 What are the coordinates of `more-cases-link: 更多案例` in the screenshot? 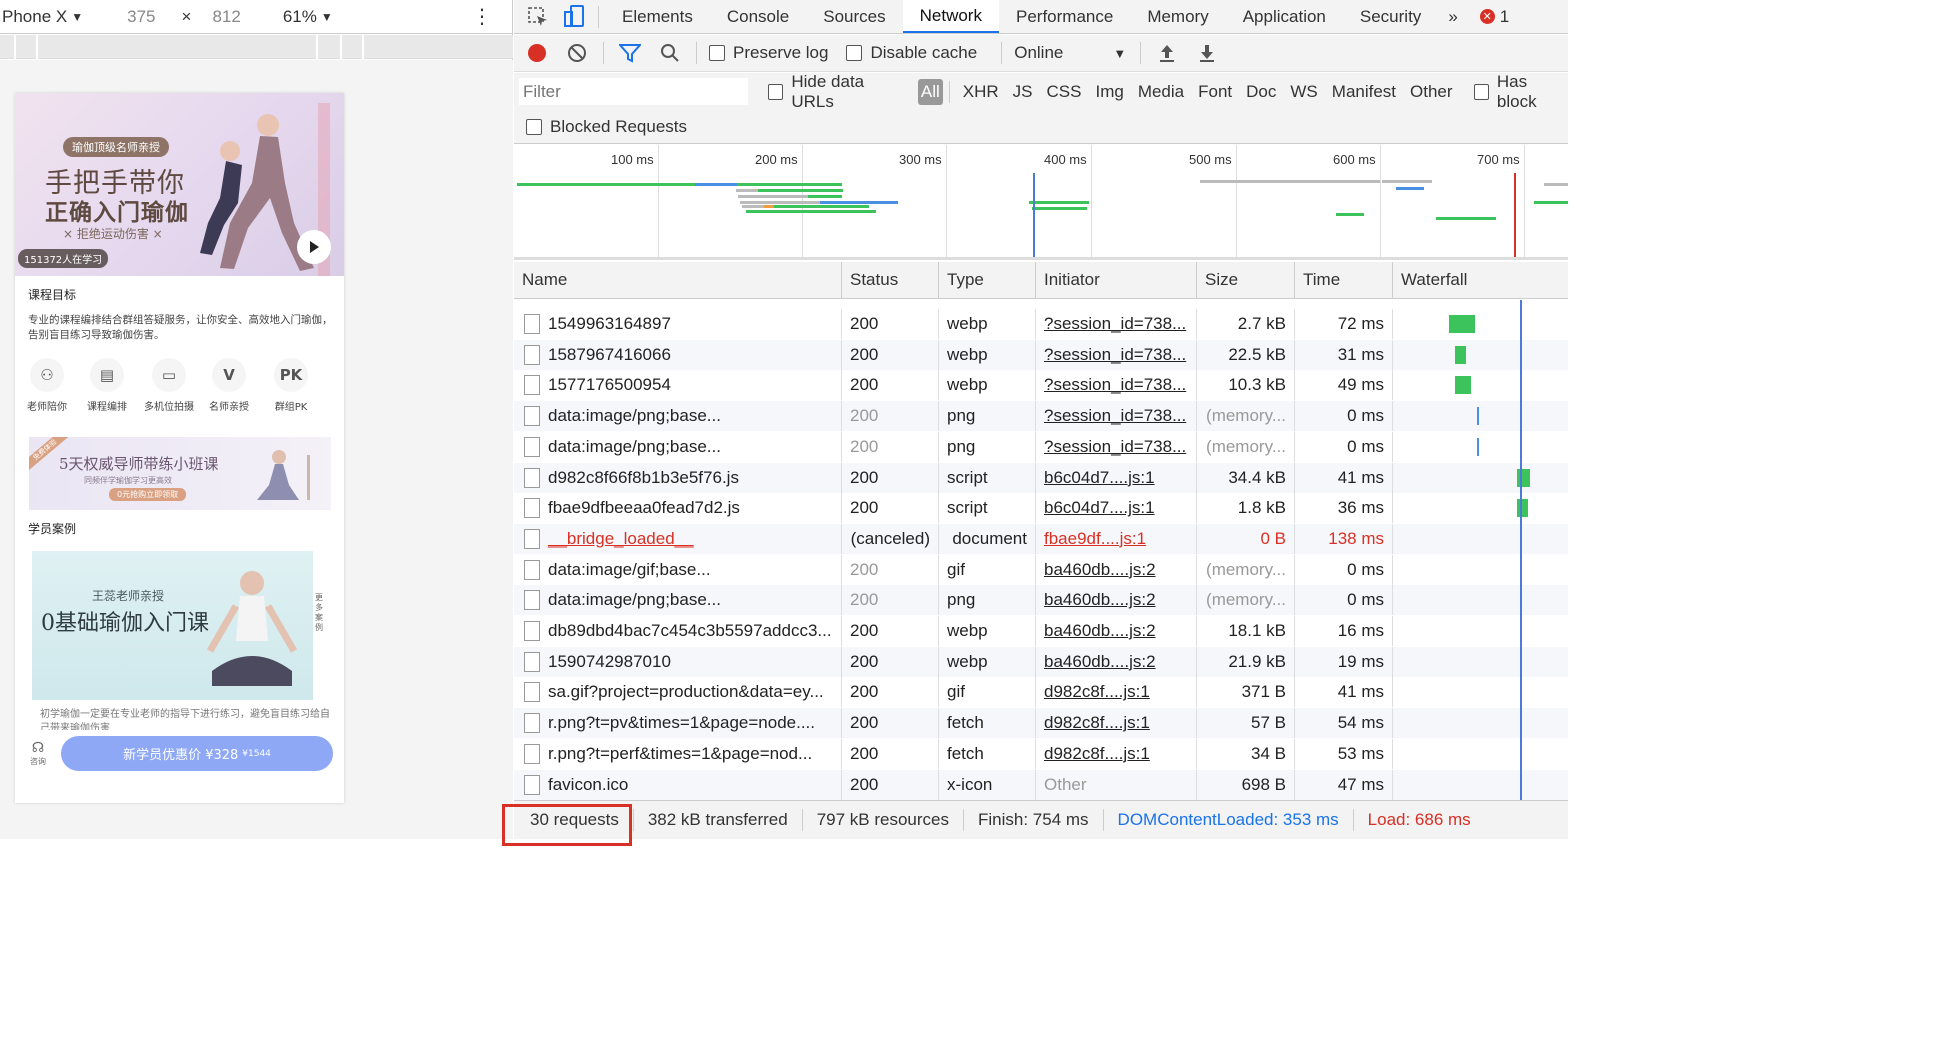 It's located at (321, 613).